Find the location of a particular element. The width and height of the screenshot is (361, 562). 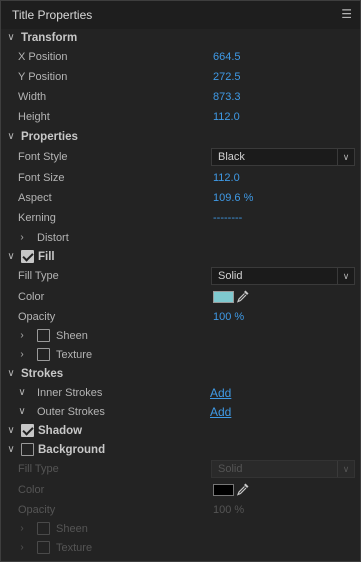

x-position-value: 664.5 is located at coordinates (227, 57).